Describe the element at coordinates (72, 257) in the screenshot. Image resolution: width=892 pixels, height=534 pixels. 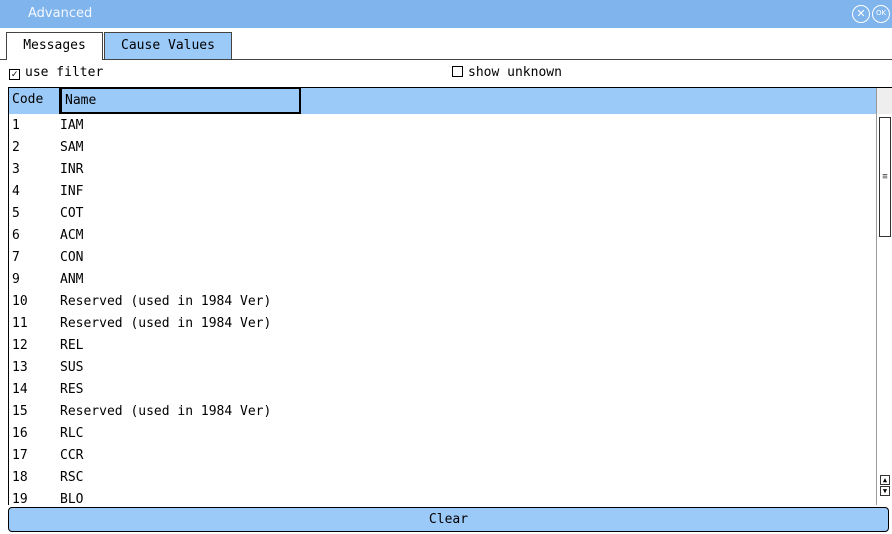
I see `cell-name: CON` at that location.